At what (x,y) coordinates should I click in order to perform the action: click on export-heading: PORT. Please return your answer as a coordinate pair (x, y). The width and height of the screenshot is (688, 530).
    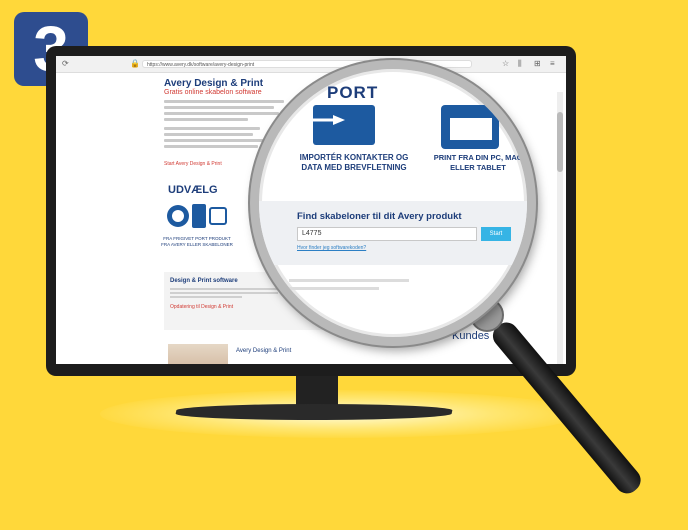
    Looking at the image, I should click on (353, 92).